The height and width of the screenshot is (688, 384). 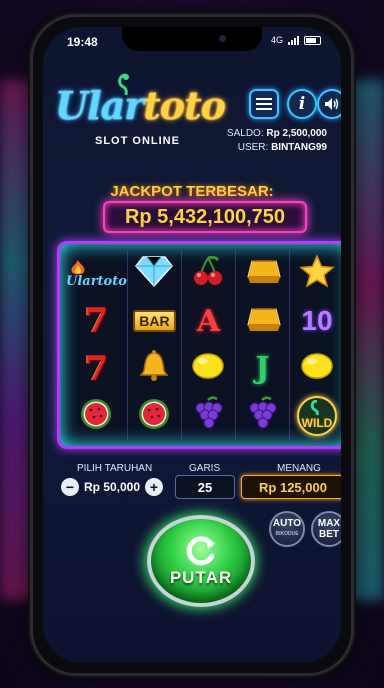 I want to click on battery-icon, so click(x=312, y=40).